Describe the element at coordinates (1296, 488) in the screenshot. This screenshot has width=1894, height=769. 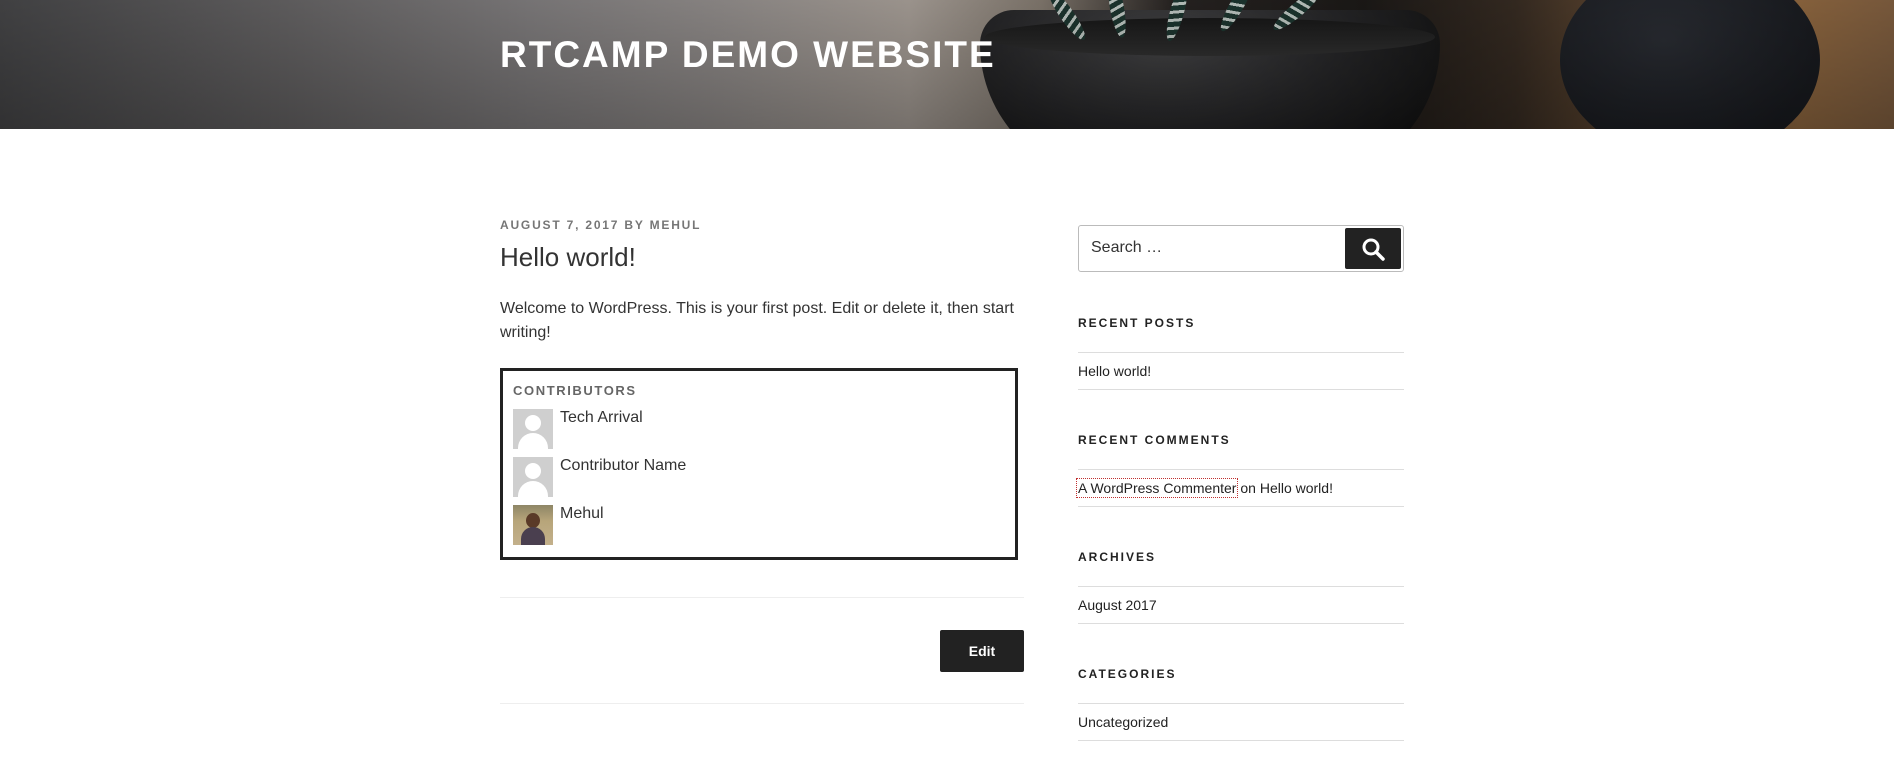
I see `comment-post-link: Hello world!` at that location.